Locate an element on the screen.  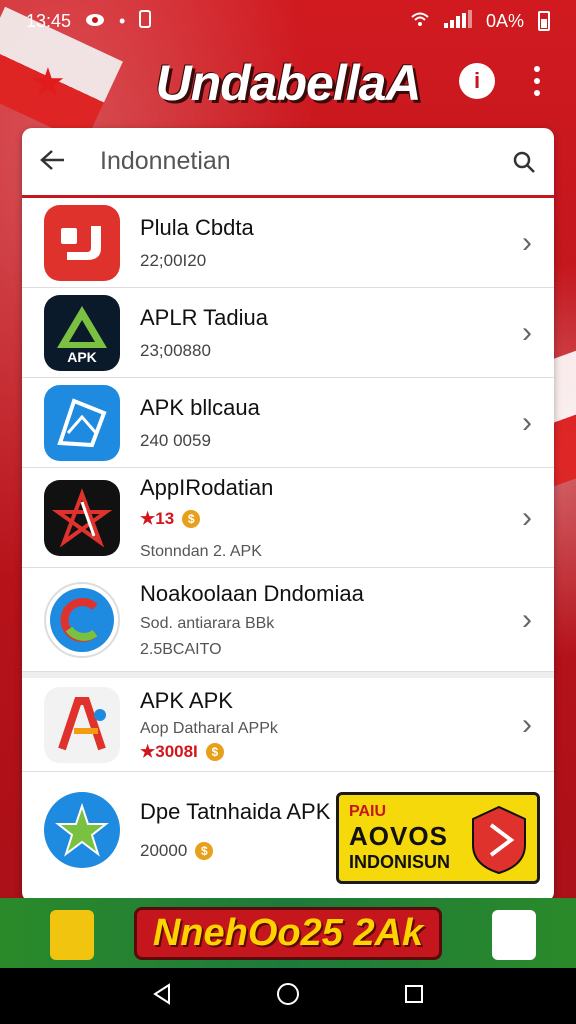
svg-text: APK is located at coordinates (82, 357).